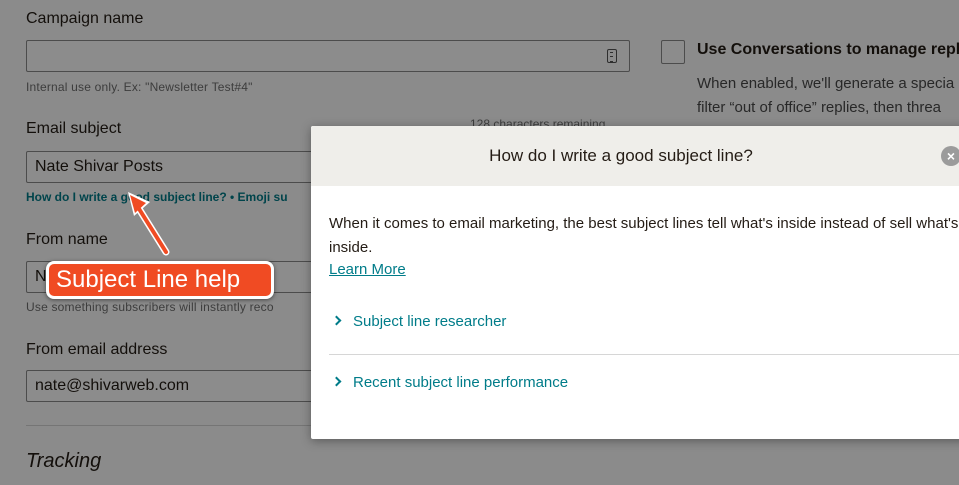  I want to click on accordion-subject-line-researcher: Subject line researcher, so click(644, 325).